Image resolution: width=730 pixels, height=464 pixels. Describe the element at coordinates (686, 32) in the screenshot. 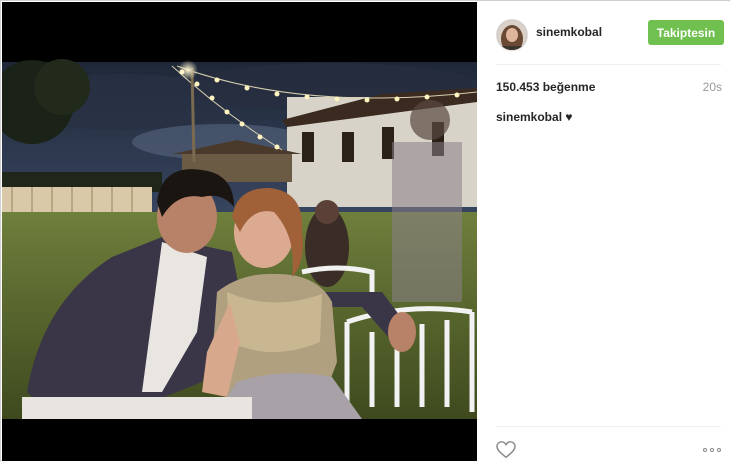

I see `following-button: Takiptesin` at that location.